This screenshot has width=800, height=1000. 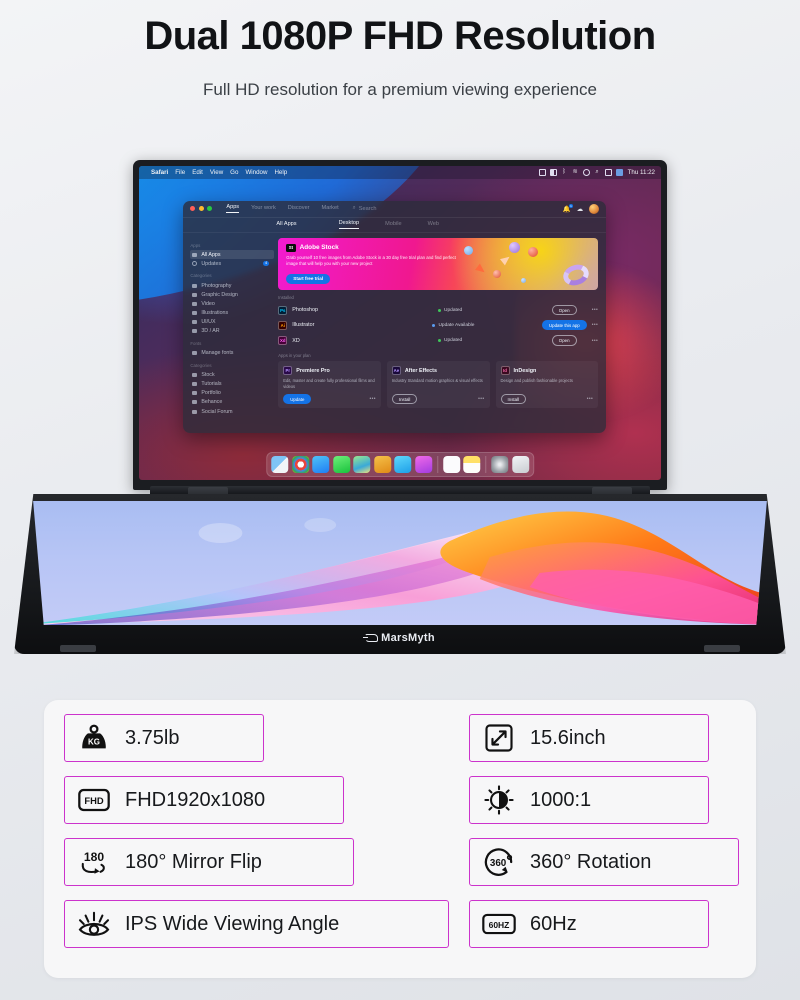 I want to click on svg-text: FHD, so click(x=94, y=800).